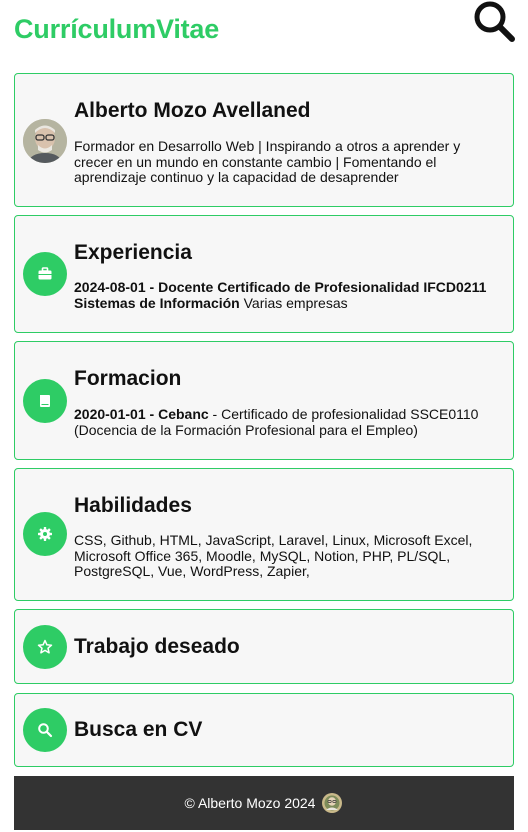 This screenshot has height=832, width=528. What do you see at coordinates (157, 646) in the screenshot?
I see `desired-job-title: Trabajo deseado` at bounding box center [157, 646].